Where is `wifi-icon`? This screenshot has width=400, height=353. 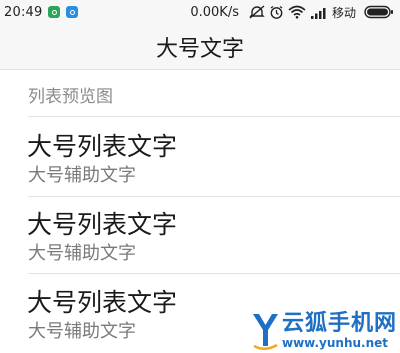
wifi-icon is located at coordinates (297, 12).